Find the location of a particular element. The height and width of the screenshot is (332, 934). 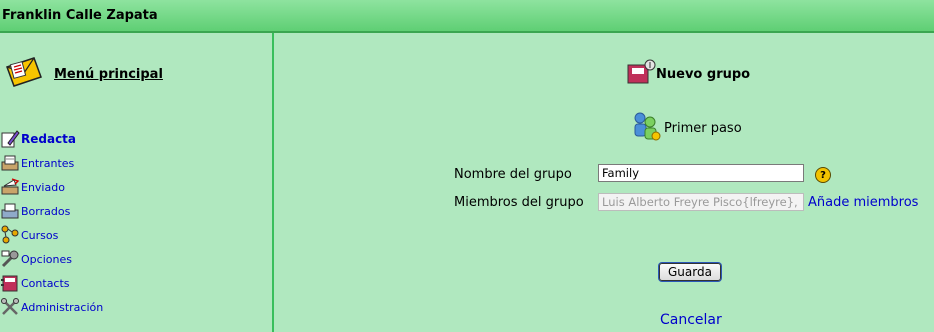

sidebar-item-label: Opciones is located at coordinates (46, 259).